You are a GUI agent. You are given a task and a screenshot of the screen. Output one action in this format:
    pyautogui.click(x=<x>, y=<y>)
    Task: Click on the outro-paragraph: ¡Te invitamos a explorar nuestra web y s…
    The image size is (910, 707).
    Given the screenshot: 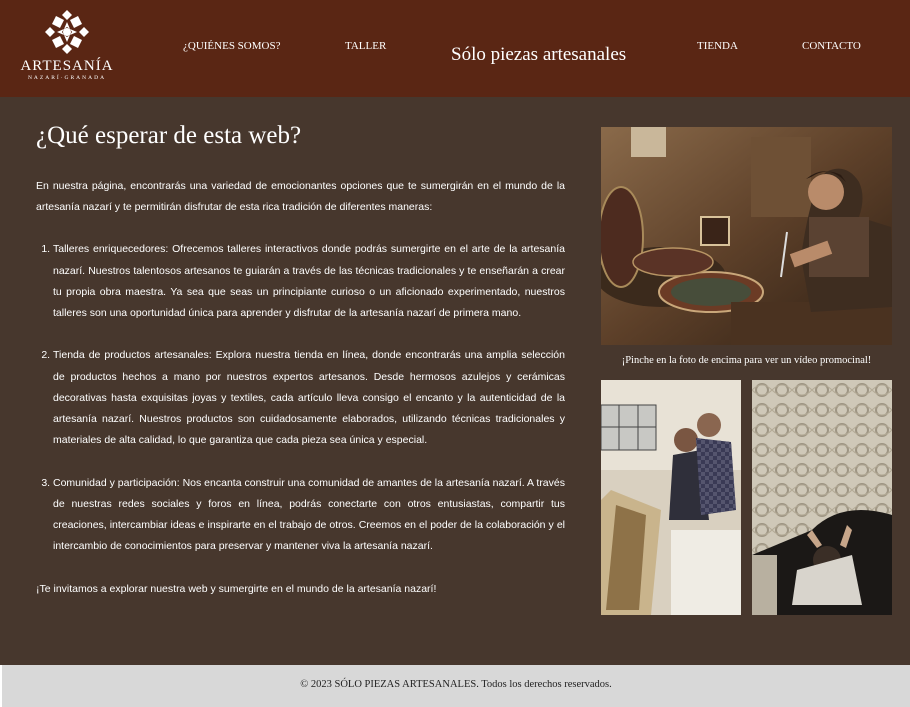 What is the action you would take?
    pyautogui.click(x=236, y=588)
    